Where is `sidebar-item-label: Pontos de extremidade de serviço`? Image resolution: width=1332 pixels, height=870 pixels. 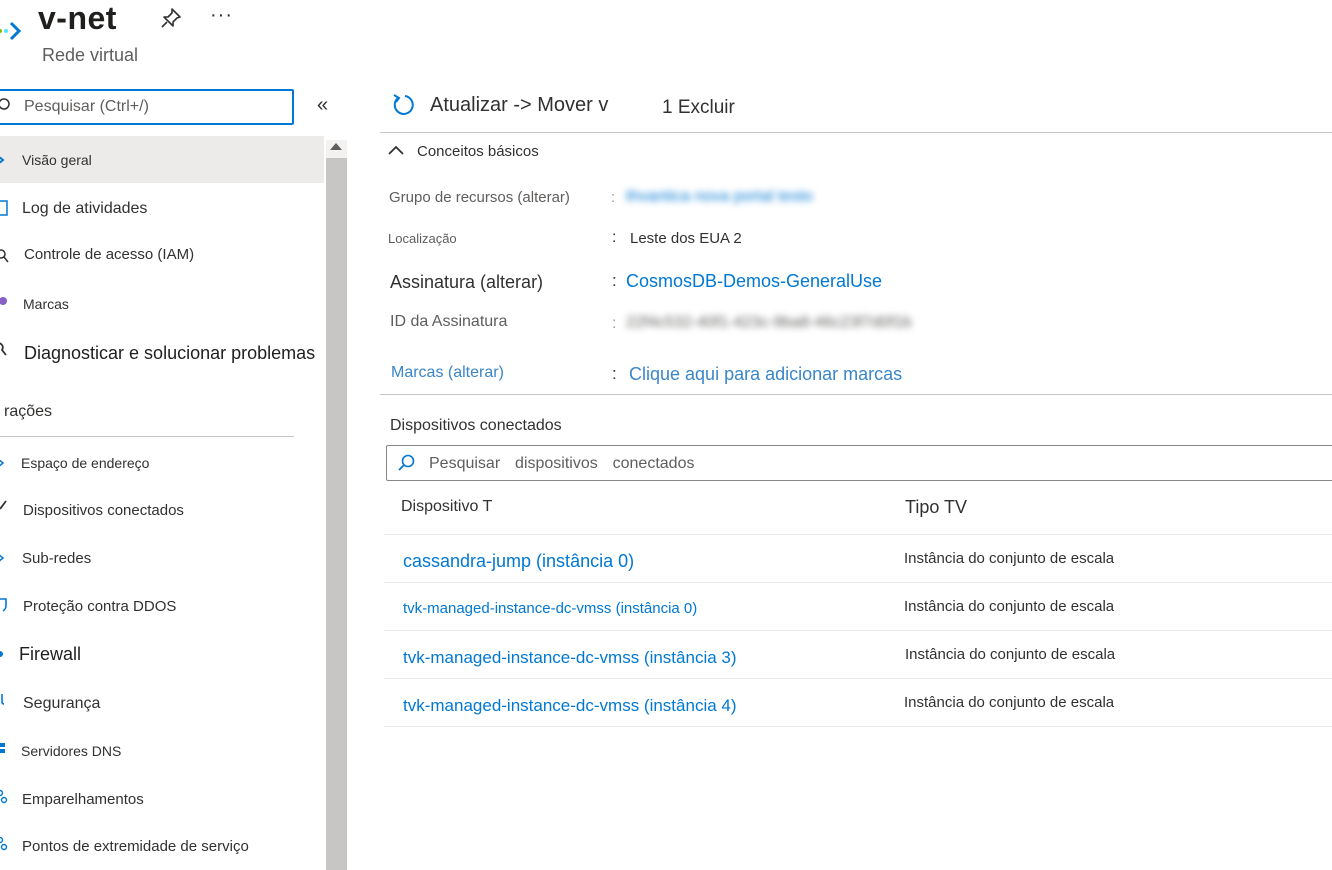
sidebar-item-label: Pontos de extremidade de serviço is located at coordinates (135, 846).